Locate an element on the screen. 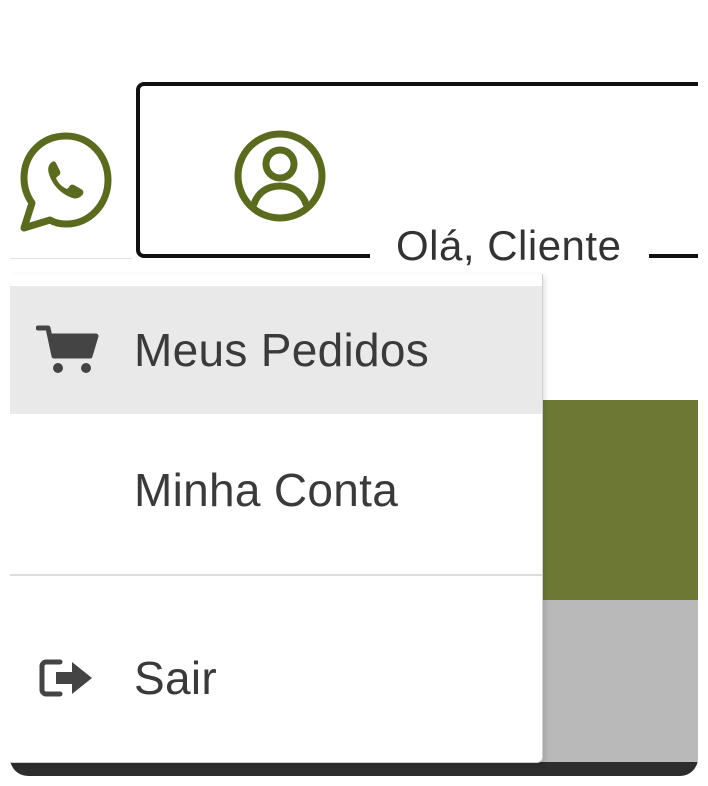  menu-divider is located at coordinates (276, 575).